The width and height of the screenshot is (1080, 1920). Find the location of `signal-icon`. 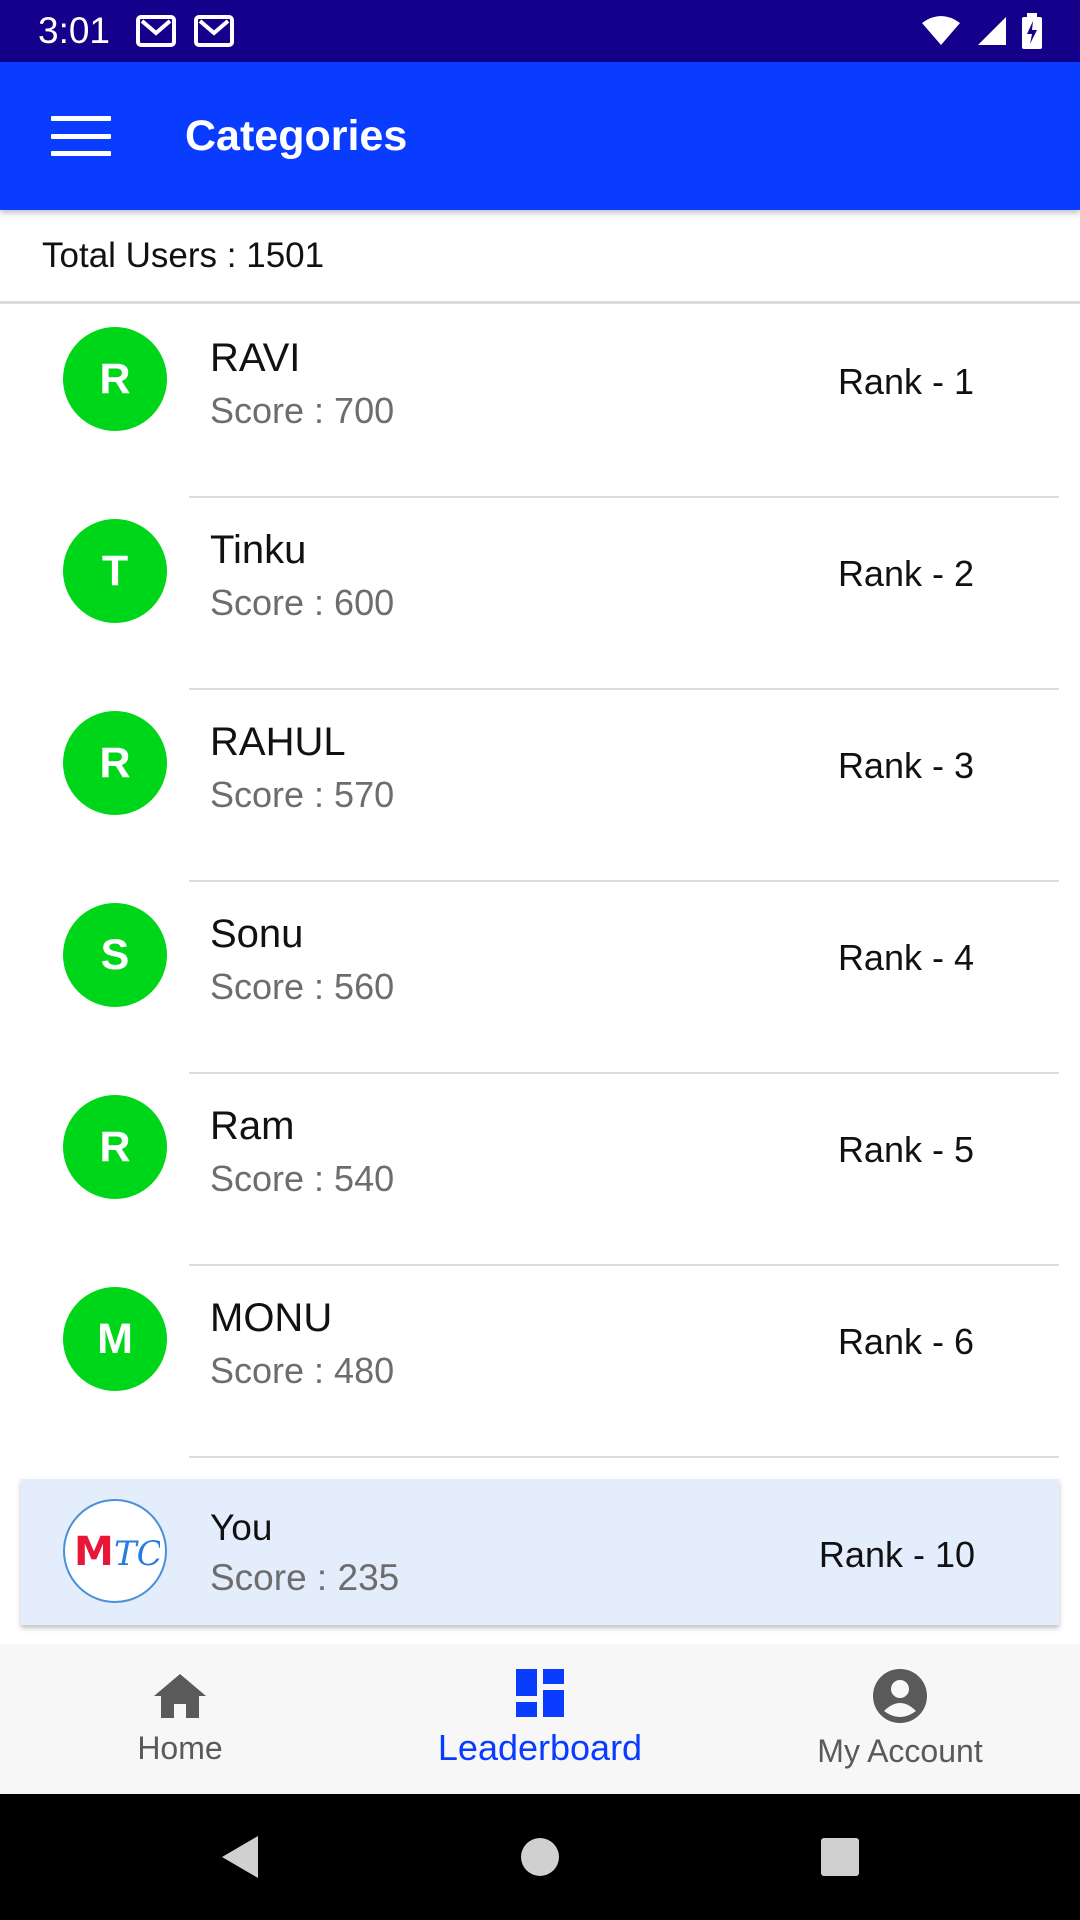

signal-icon is located at coordinates (992, 31).